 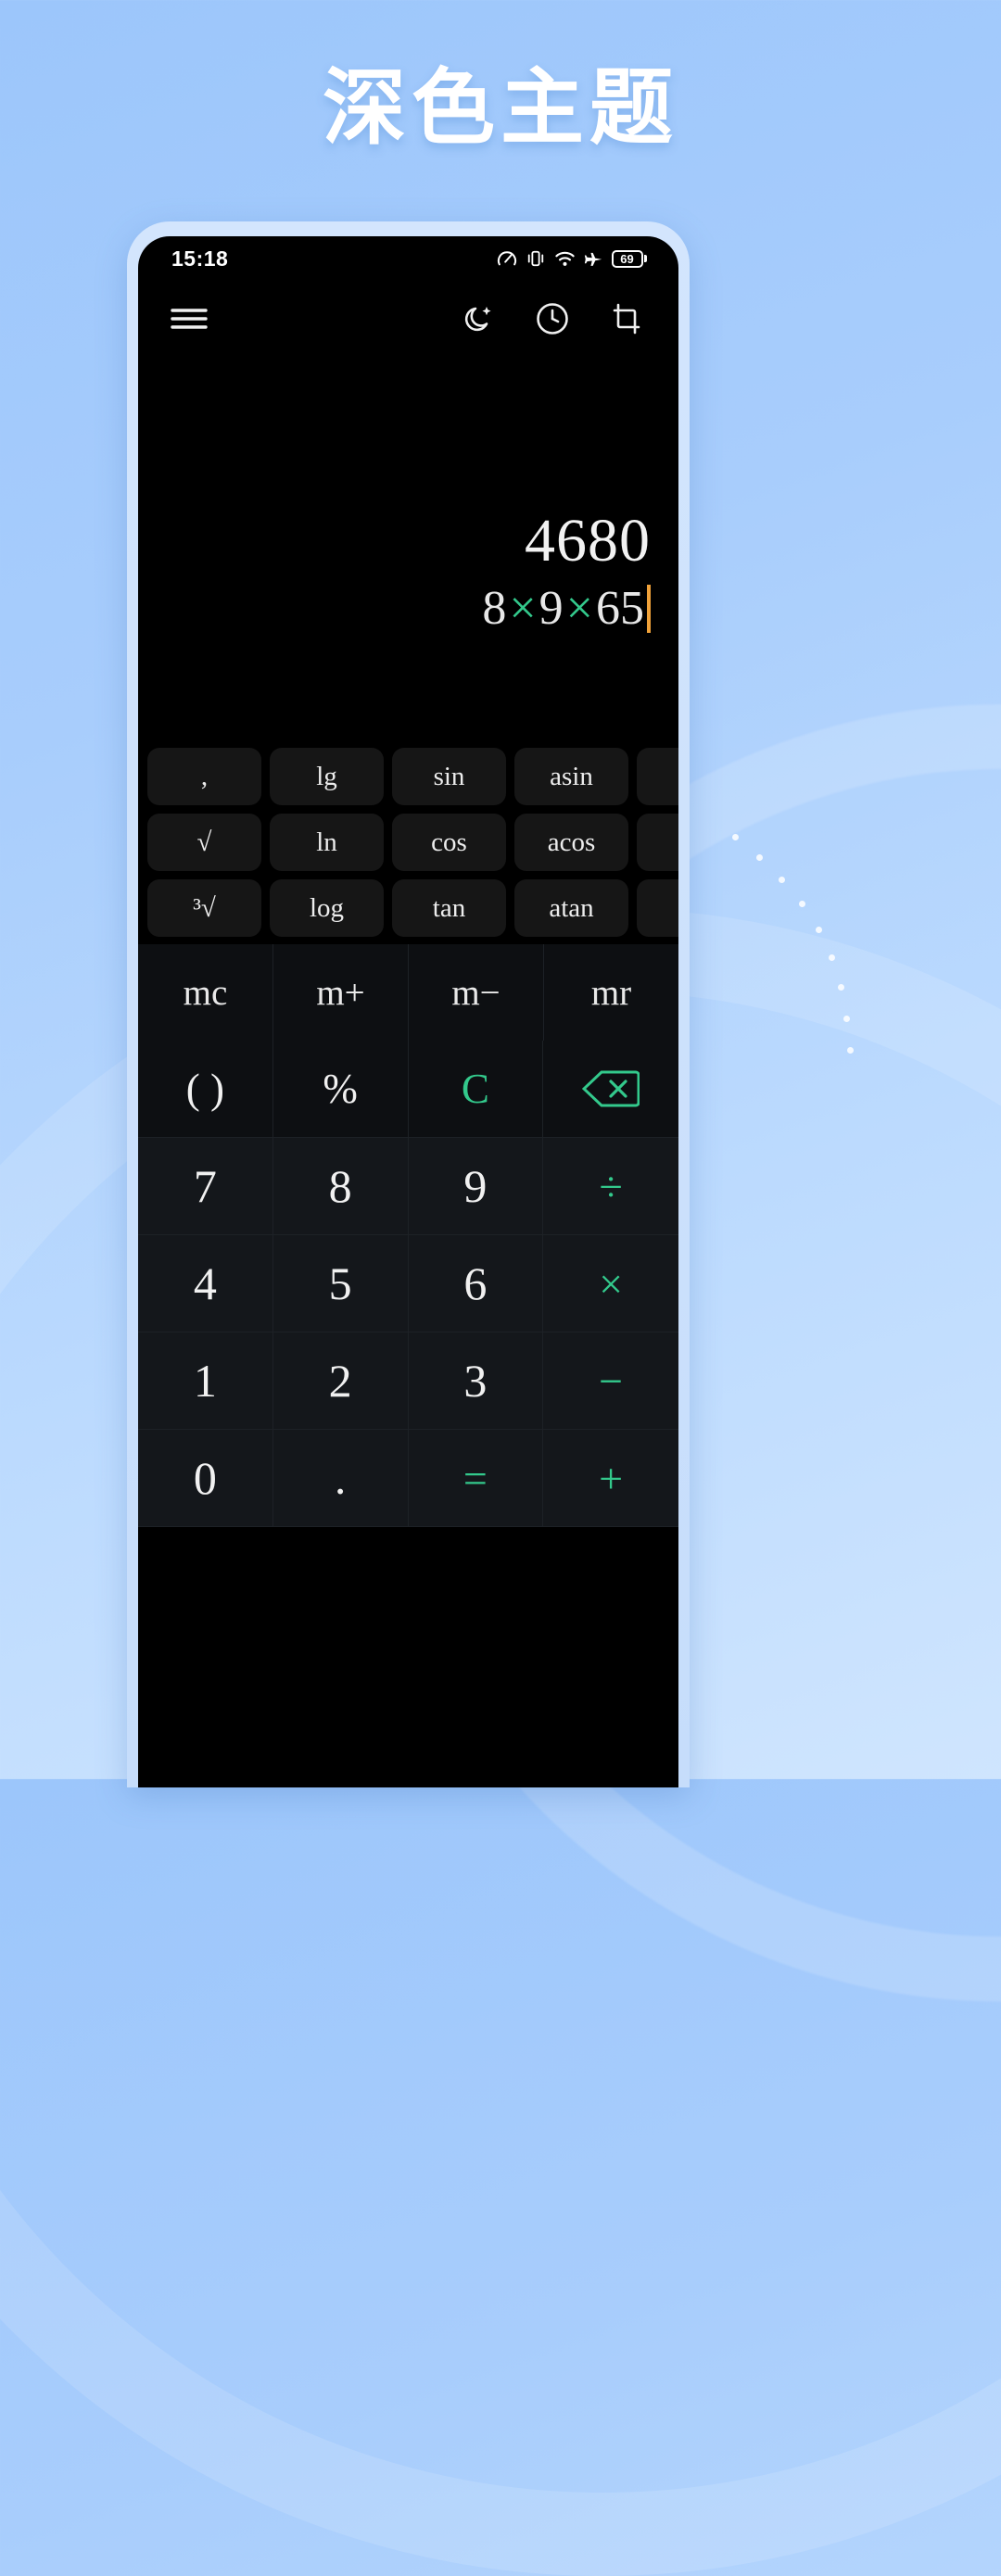 I want to click on expression-number: 8, so click(x=494, y=609).